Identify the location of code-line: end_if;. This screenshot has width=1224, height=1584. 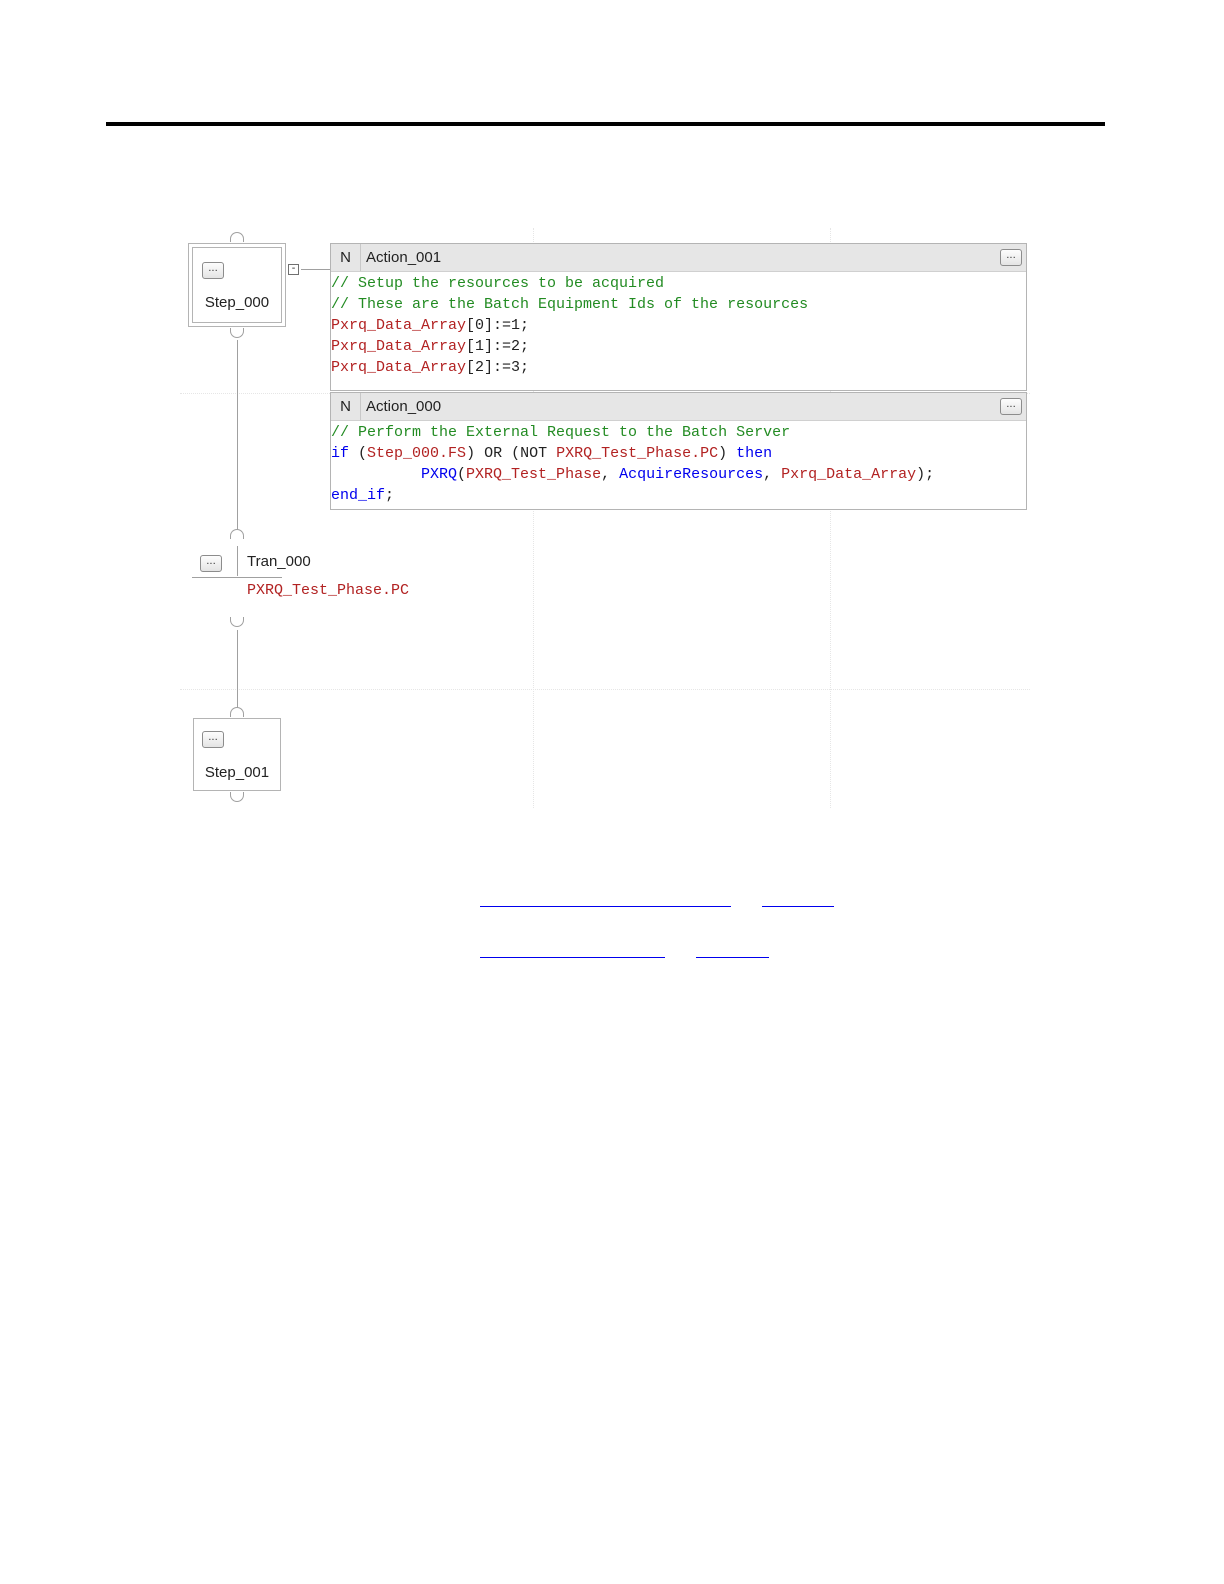
(678, 495).